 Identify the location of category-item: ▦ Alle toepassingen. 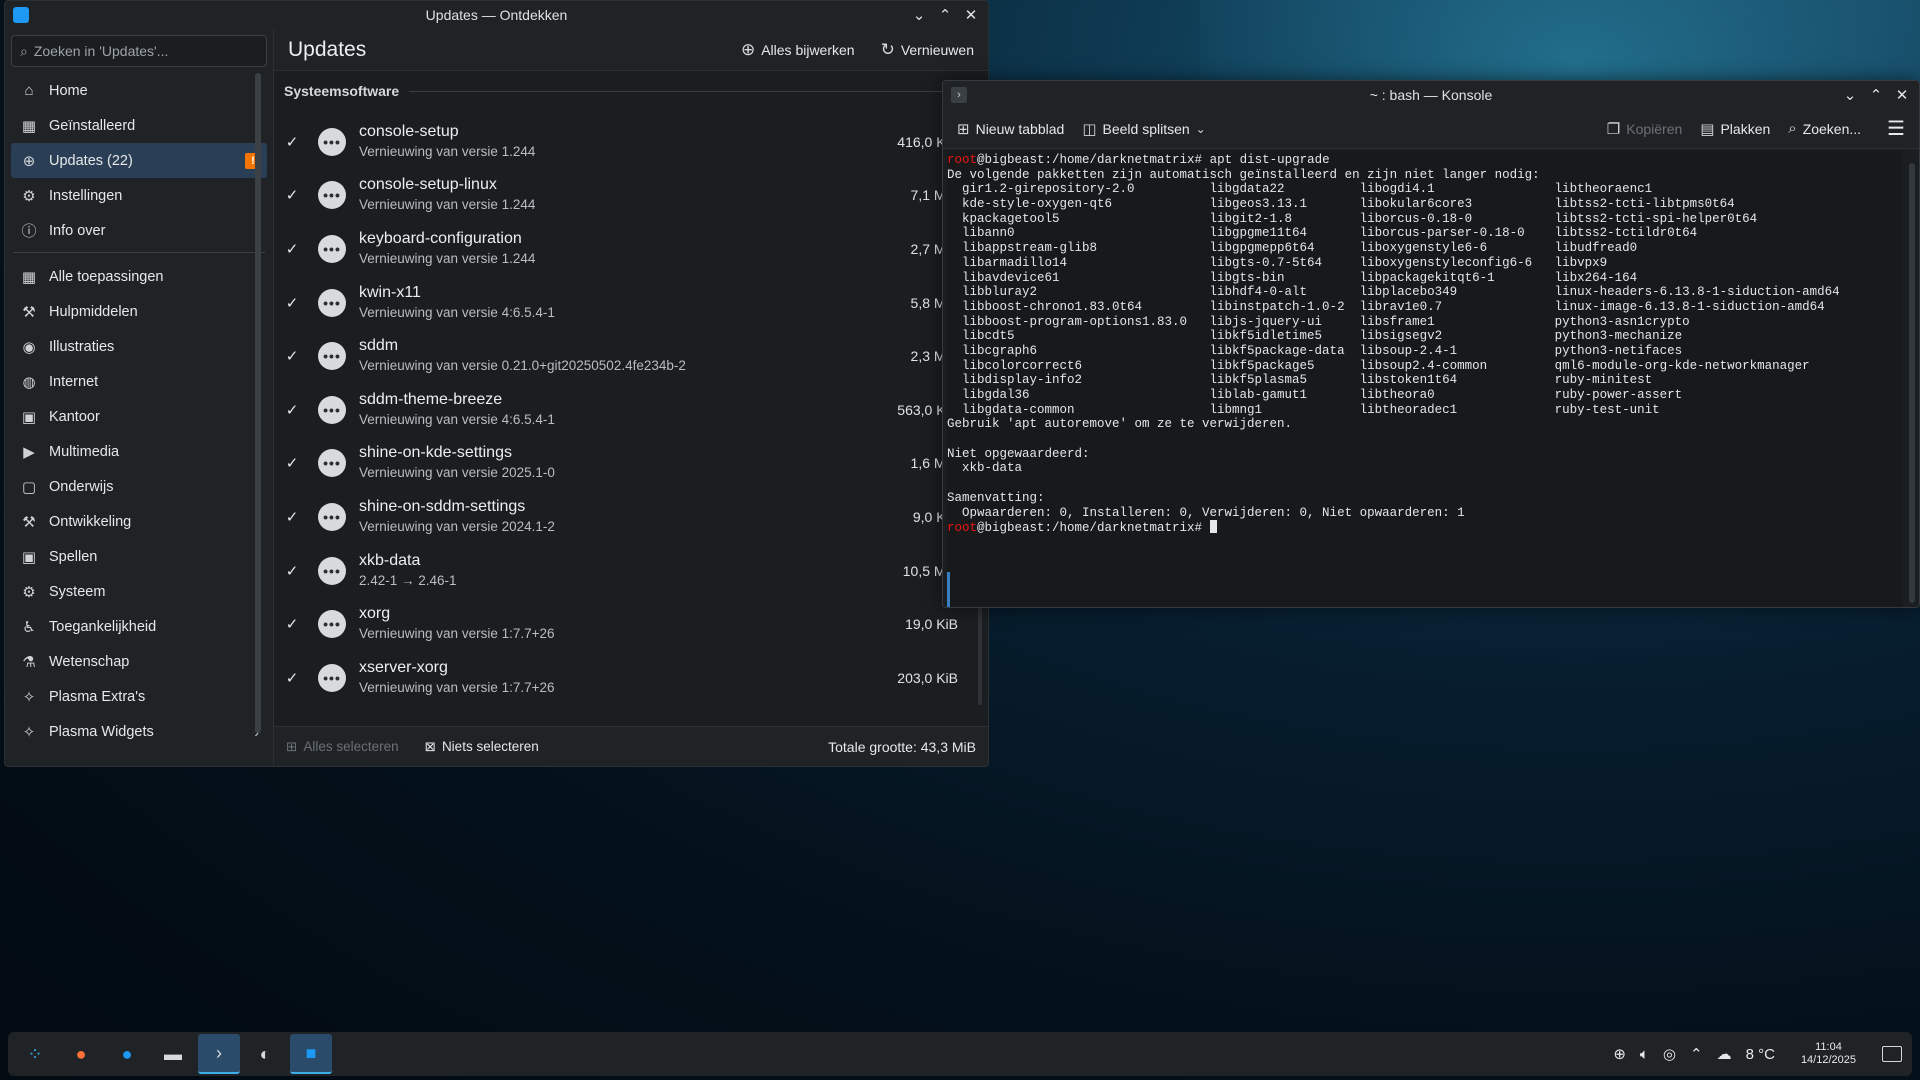
(139, 276).